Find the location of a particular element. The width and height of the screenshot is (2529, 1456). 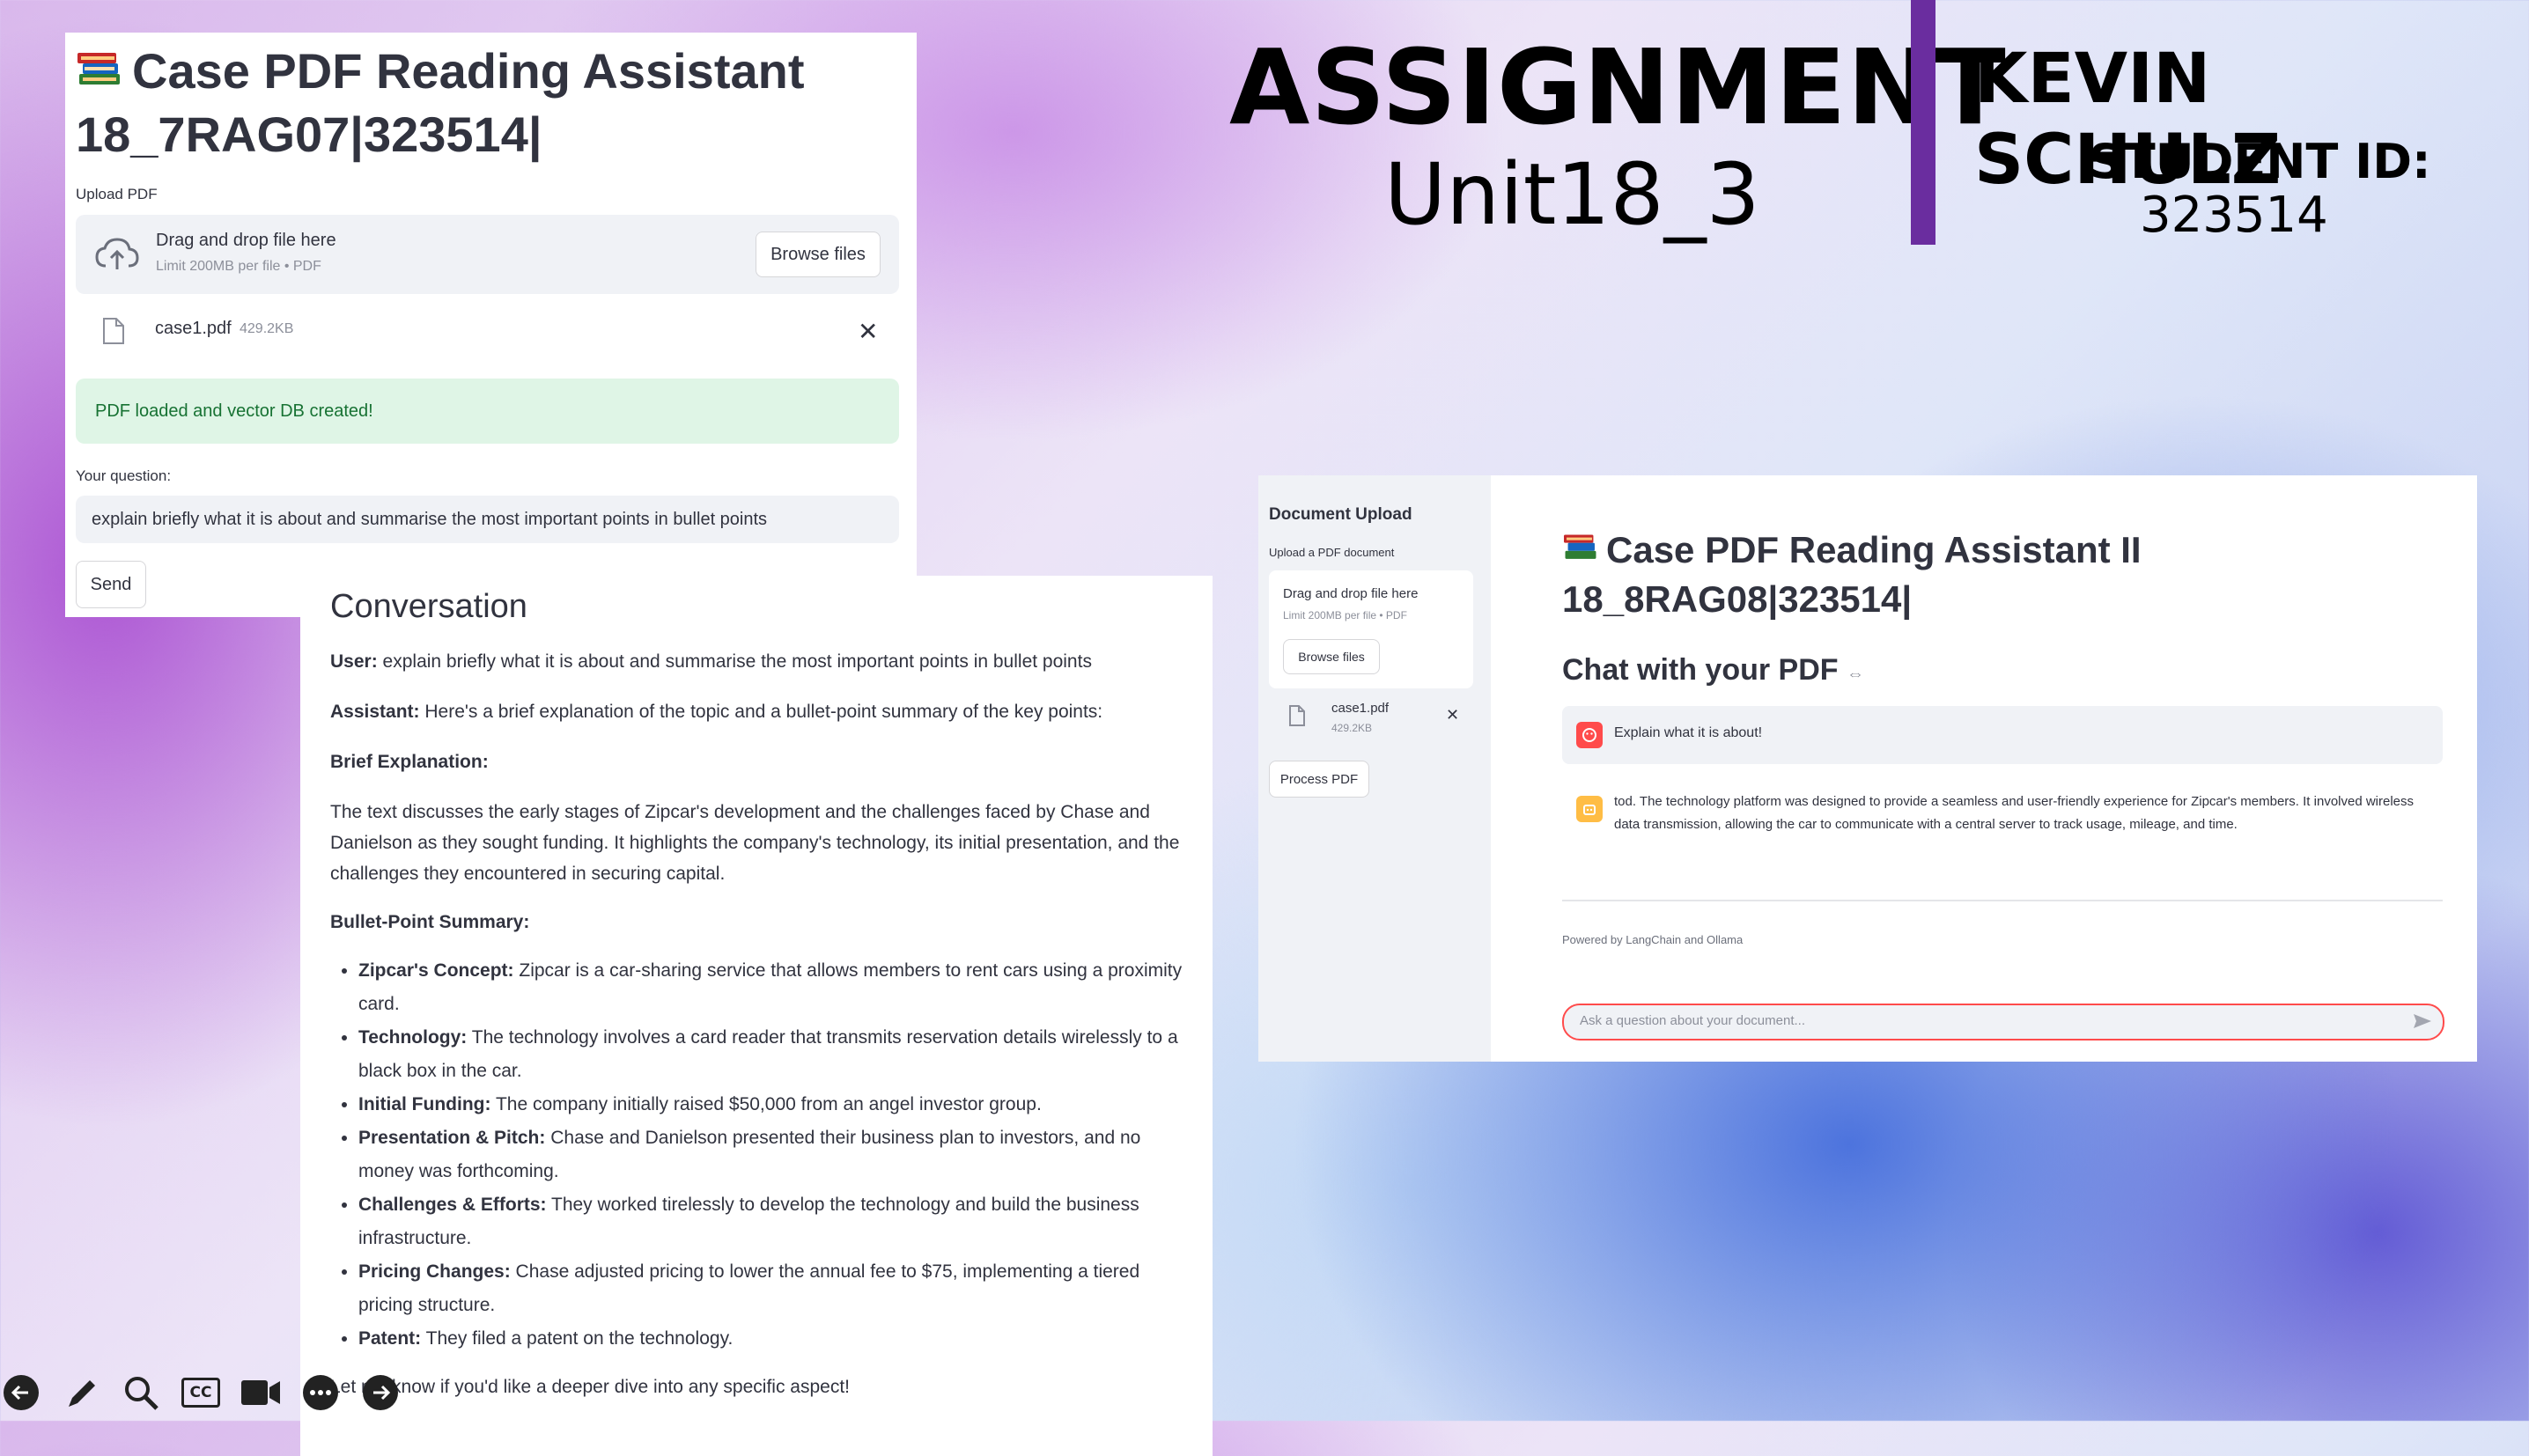

user-avatar-icon is located at coordinates (1590, 735).